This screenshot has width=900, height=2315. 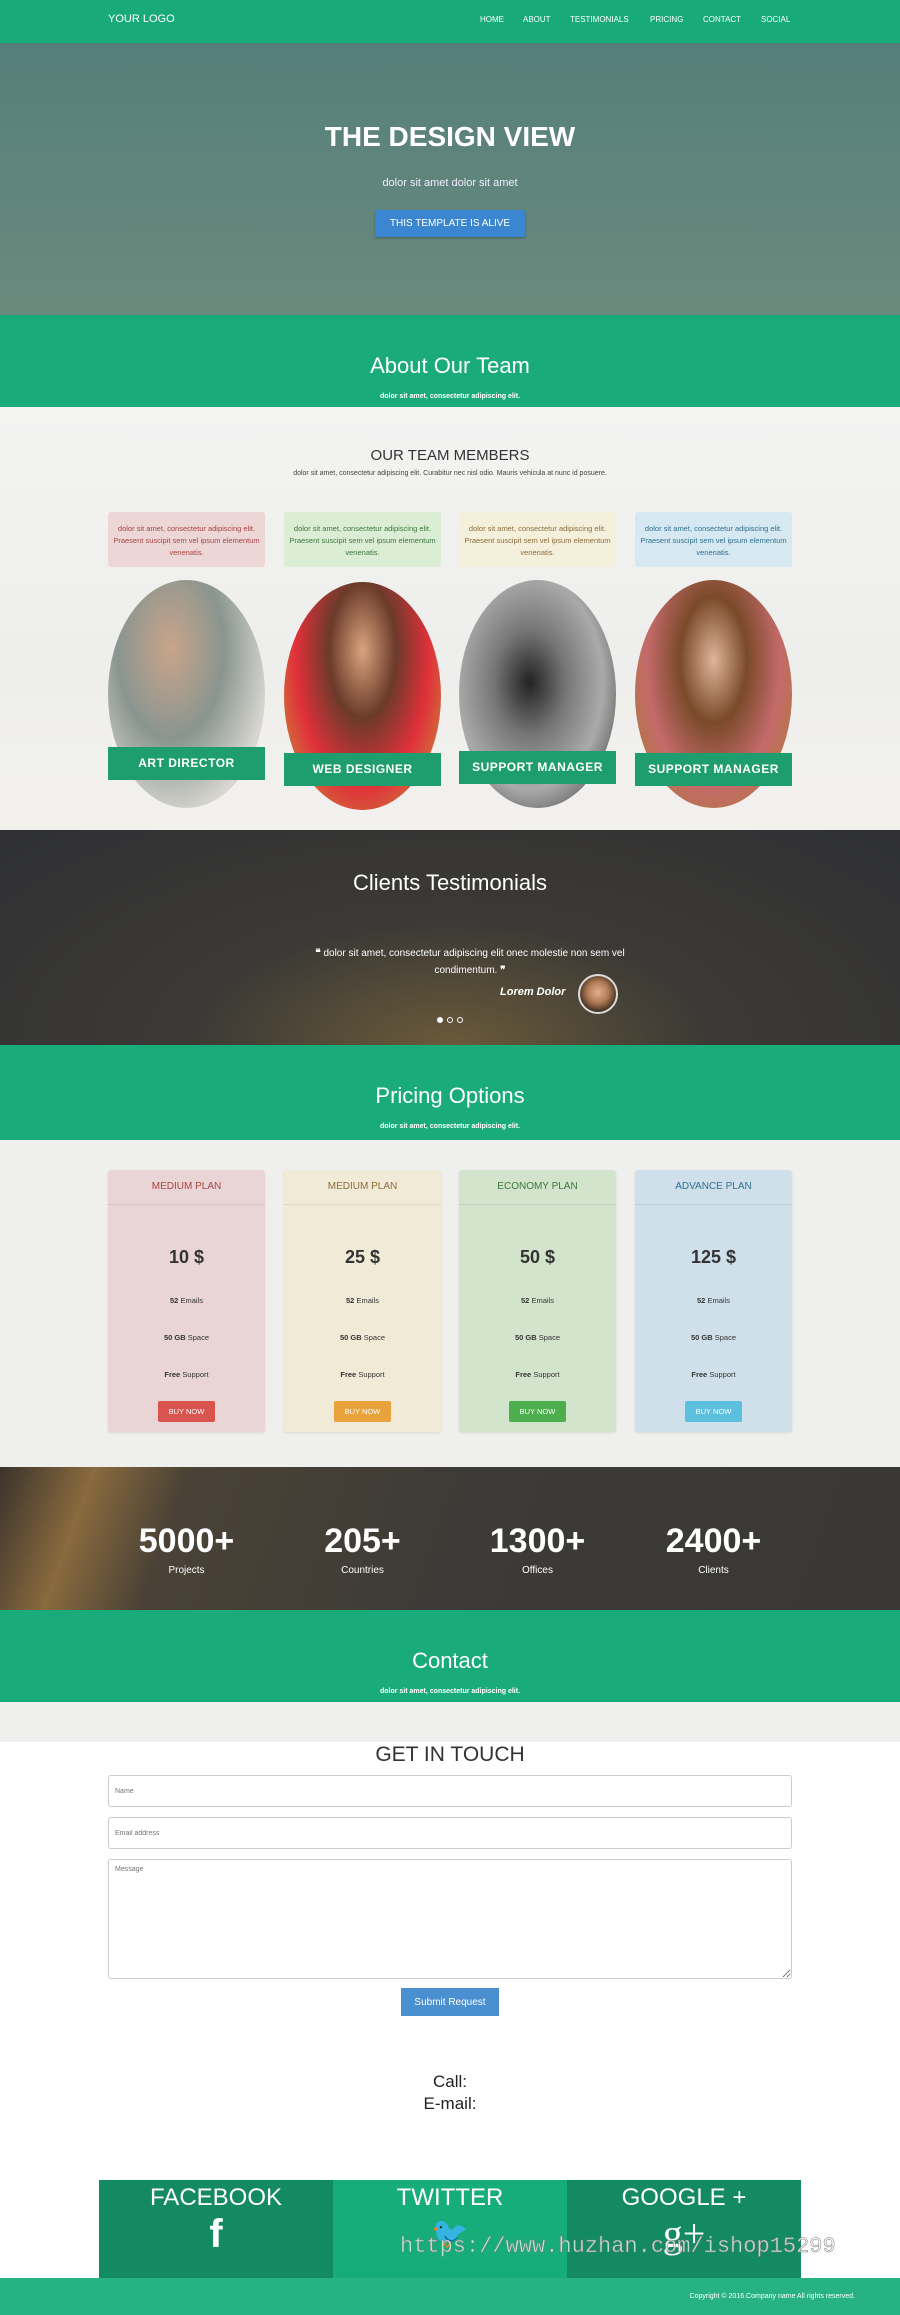 What do you see at coordinates (449, 2081) in the screenshot?
I see `call-label: Call:` at bounding box center [449, 2081].